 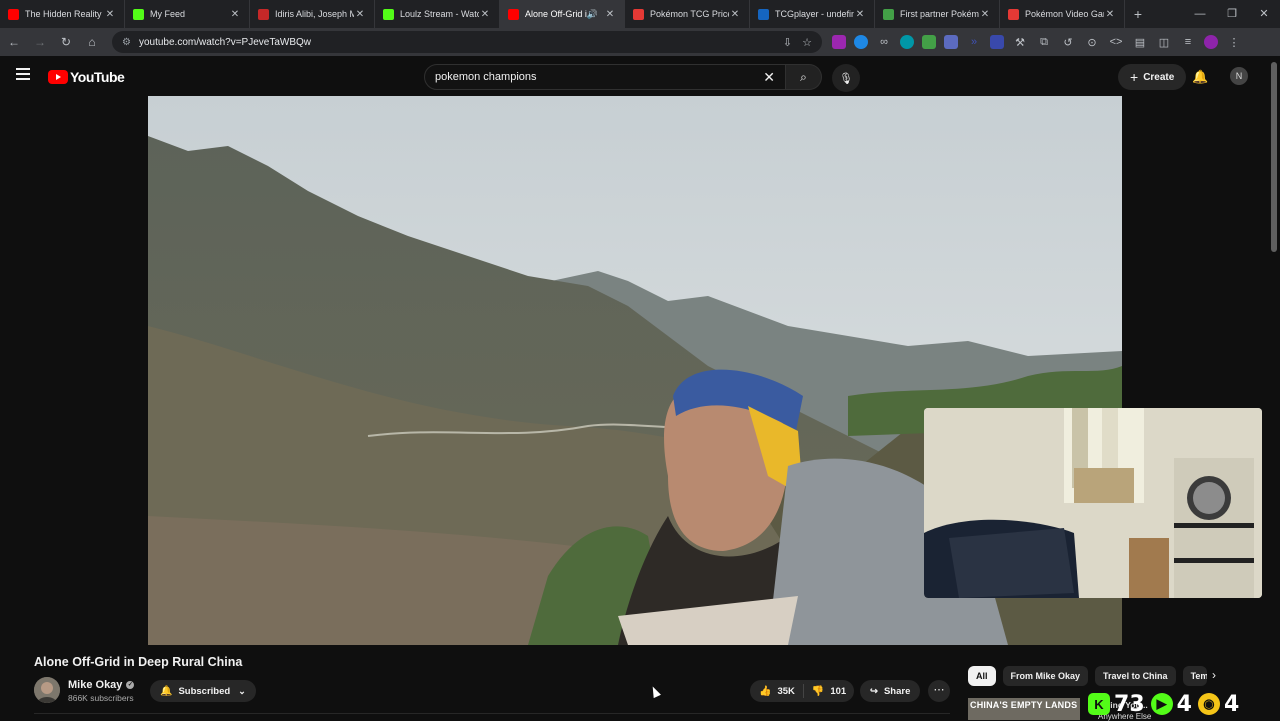 I want to click on dislike-button: 👎 101, so click(x=825, y=691).